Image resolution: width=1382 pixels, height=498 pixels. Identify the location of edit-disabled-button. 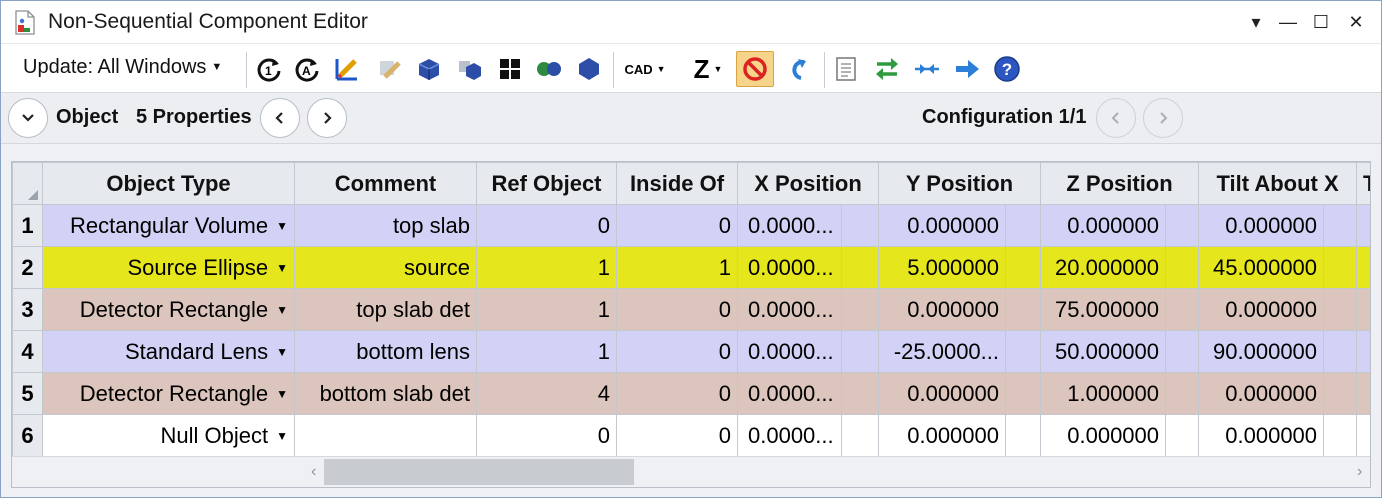
(389, 69).